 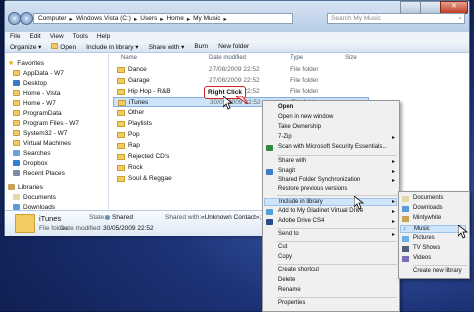 I want to click on nav-item-label: AppData - W7, so click(x=43, y=73).